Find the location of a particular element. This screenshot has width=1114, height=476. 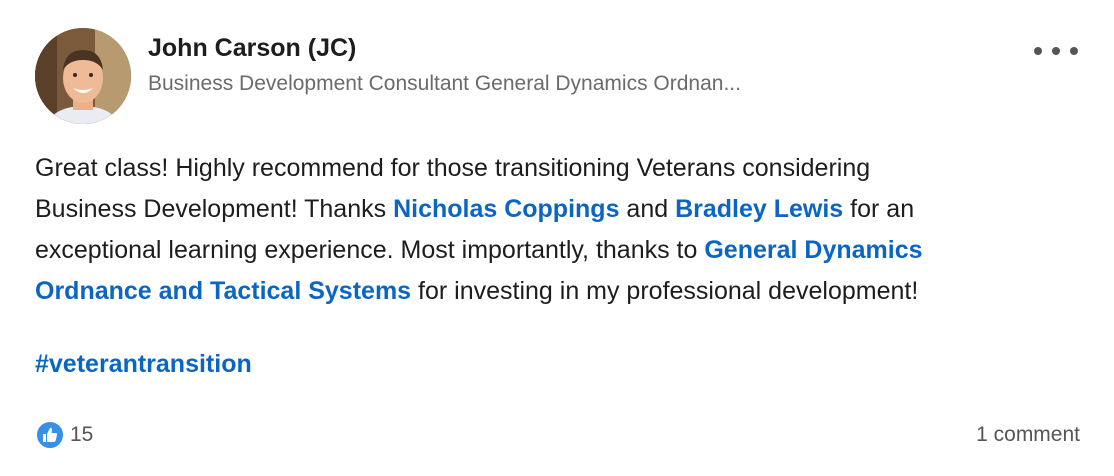

author-name: John Carson (JC) is located at coordinates (252, 48).